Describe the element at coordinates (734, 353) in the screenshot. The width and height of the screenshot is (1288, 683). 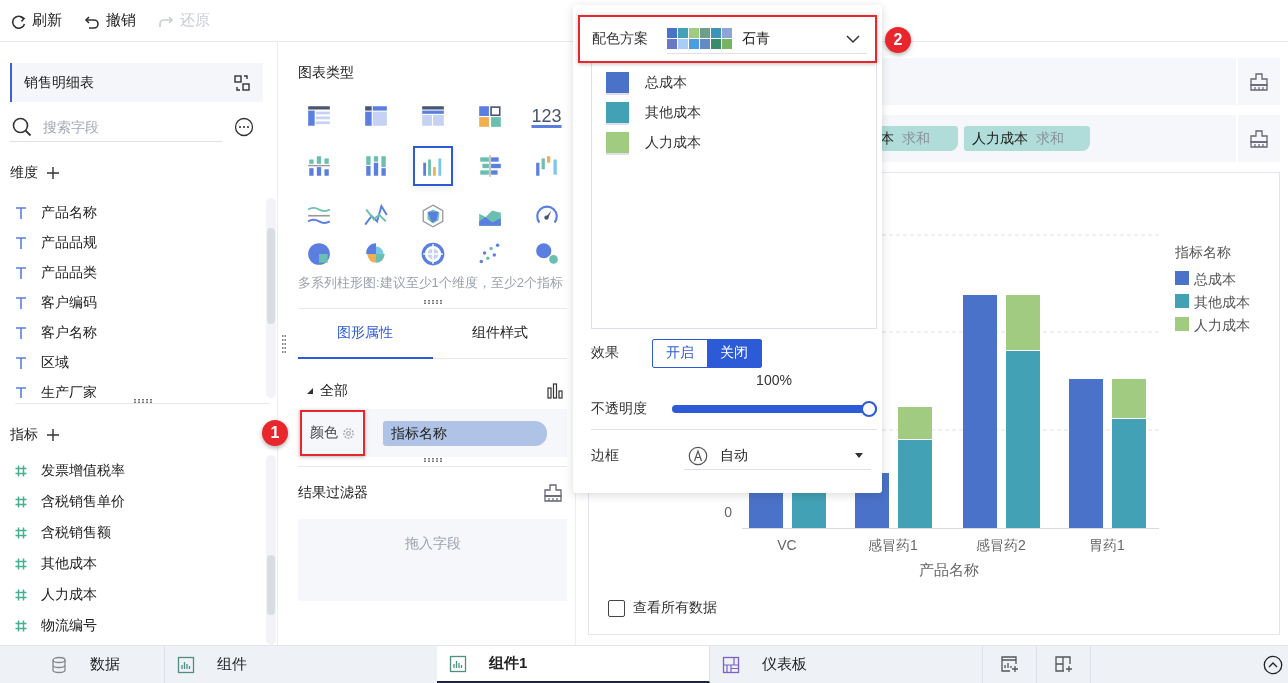
I see `toggle-option: 关闭` at that location.